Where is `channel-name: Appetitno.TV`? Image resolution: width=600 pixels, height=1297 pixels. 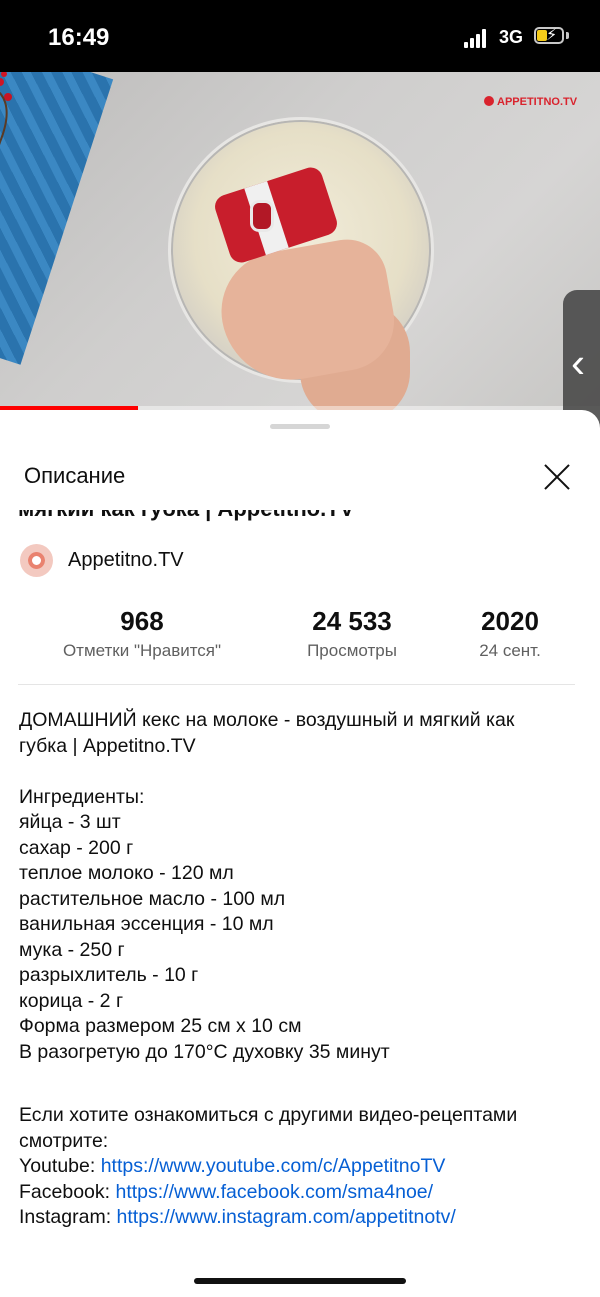
channel-name: Appetitno.TV is located at coordinates (126, 560).